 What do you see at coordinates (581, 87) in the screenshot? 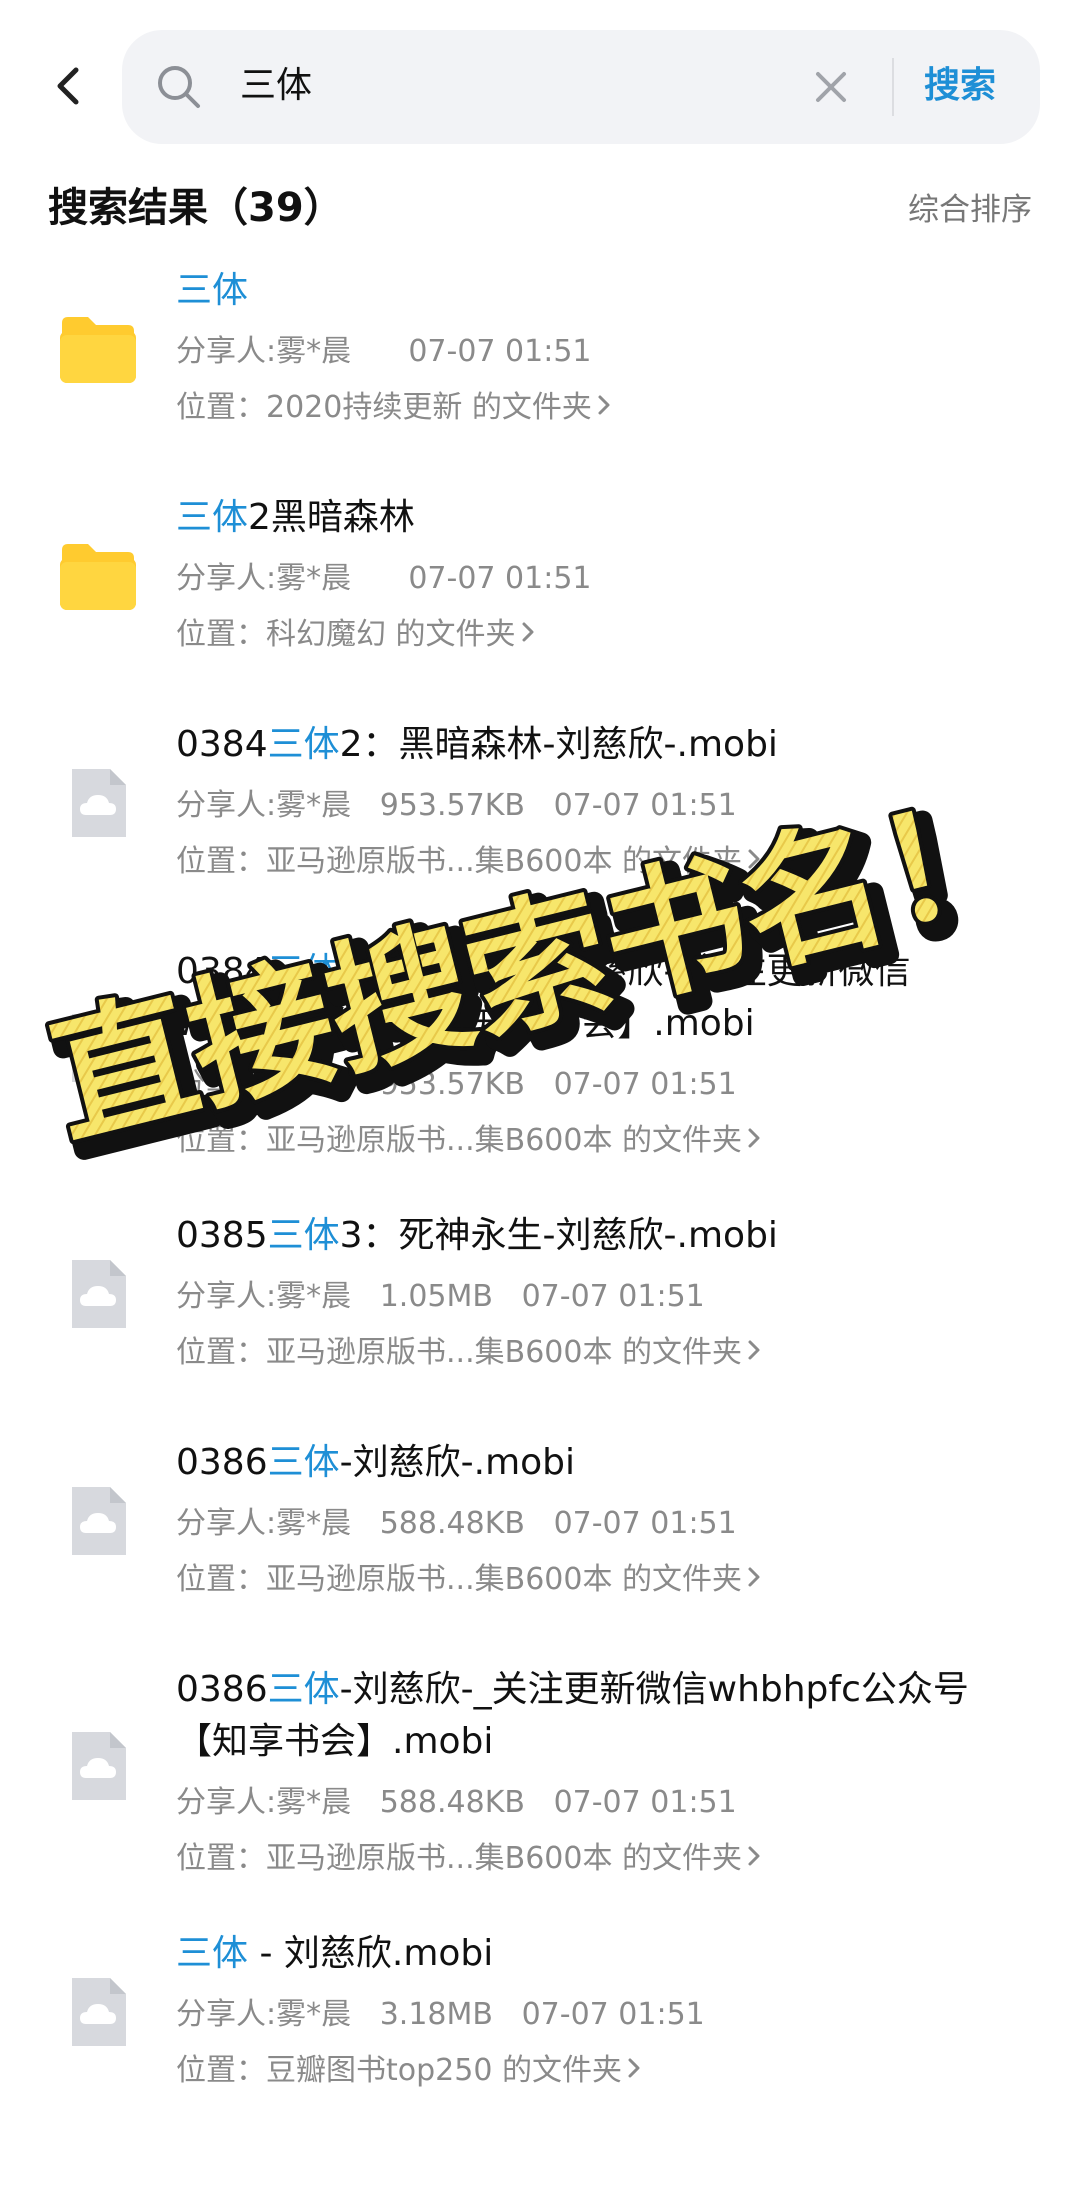
I see `search-box: 三体 搜索` at bounding box center [581, 87].